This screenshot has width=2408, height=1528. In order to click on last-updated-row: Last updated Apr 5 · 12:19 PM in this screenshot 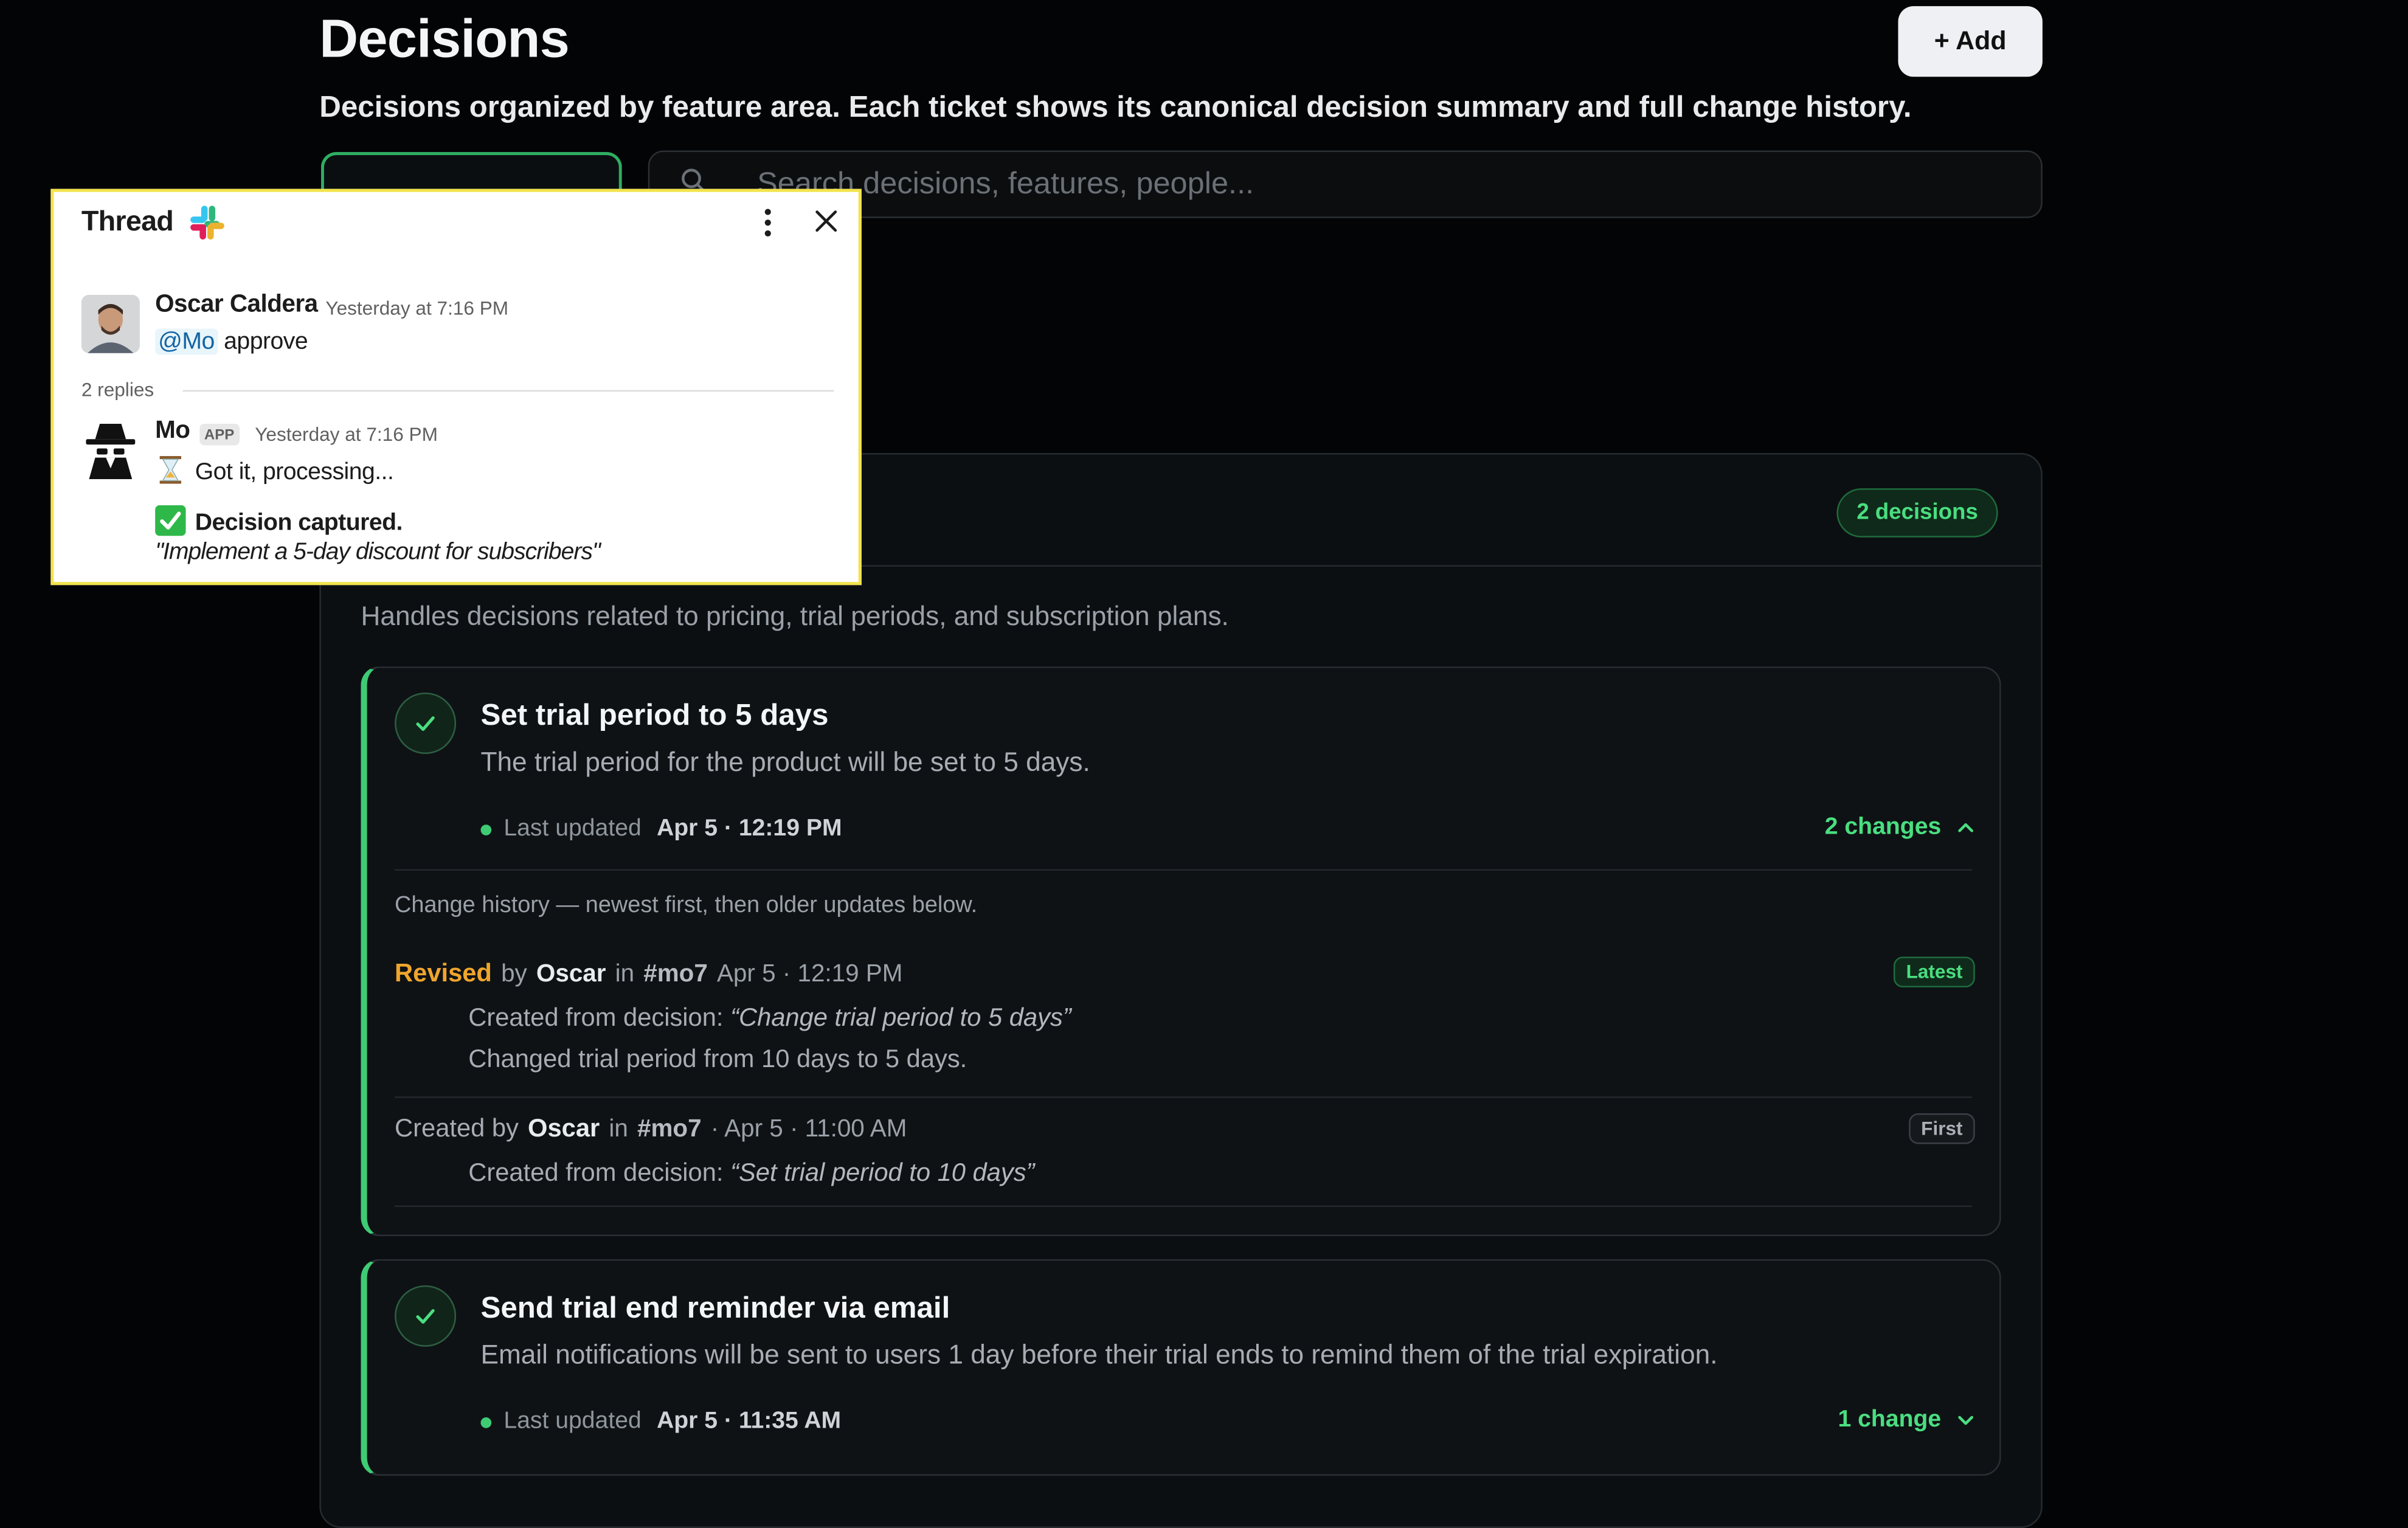, I will do `click(661, 829)`.